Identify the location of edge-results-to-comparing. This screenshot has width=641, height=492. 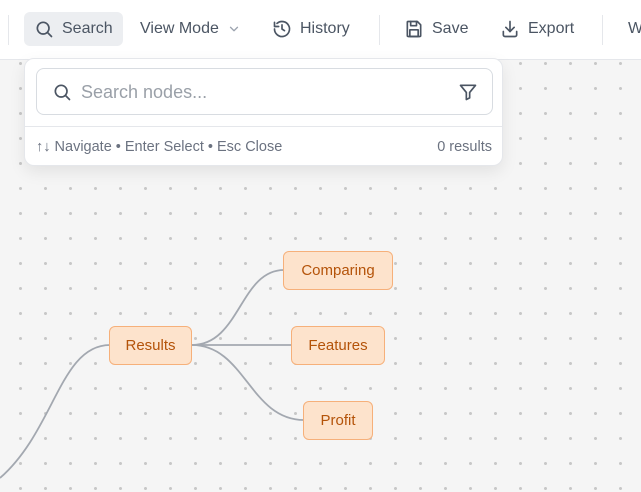
(238, 307).